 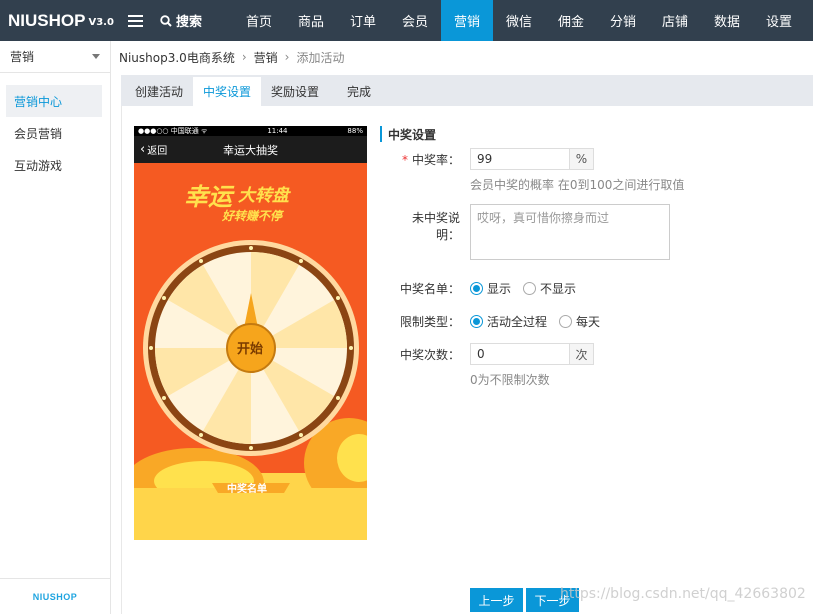 What do you see at coordinates (247, 488) in the screenshot?
I see `svg-text: 中奖名单` at bounding box center [247, 488].